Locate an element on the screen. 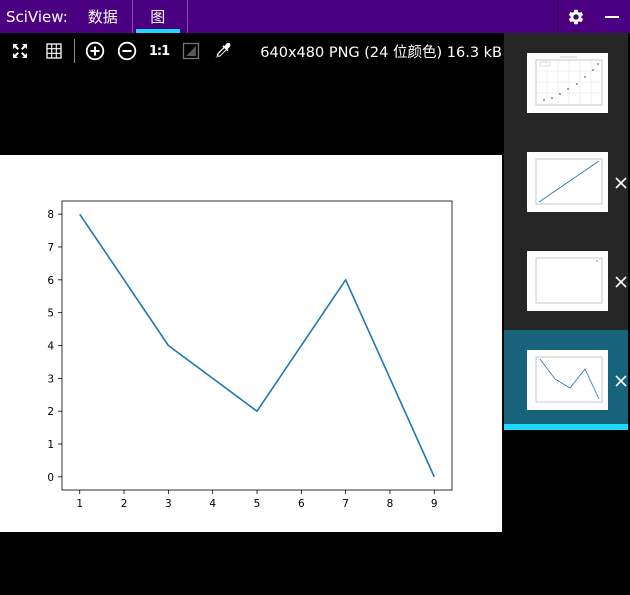 The width and height of the screenshot is (630, 595). linear-line-thumbnail is located at coordinates (567, 182).